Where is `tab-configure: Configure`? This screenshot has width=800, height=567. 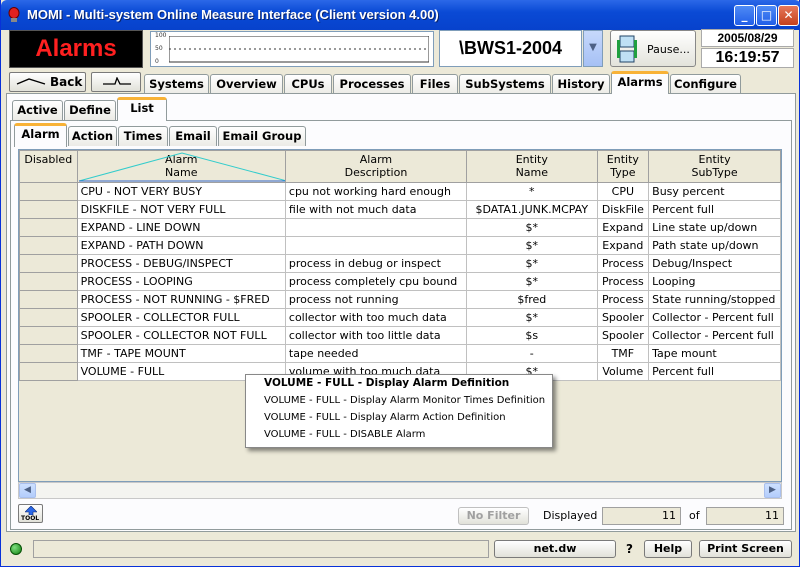
tab-configure: Configure is located at coordinates (705, 84).